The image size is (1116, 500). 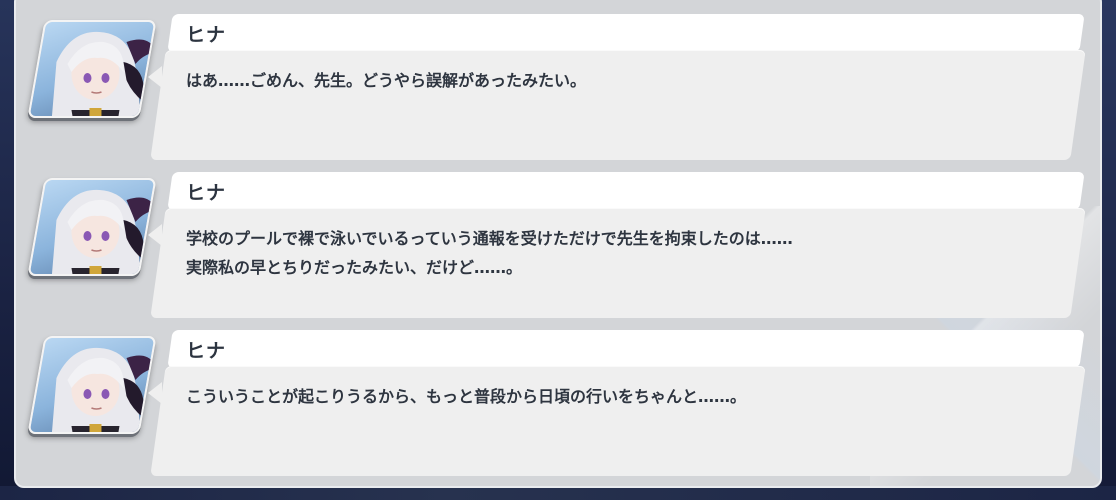 I want to click on message-text: はあ……ごめん、先生。どうやら誤解があったみたい。, so click(x=386, y=80).